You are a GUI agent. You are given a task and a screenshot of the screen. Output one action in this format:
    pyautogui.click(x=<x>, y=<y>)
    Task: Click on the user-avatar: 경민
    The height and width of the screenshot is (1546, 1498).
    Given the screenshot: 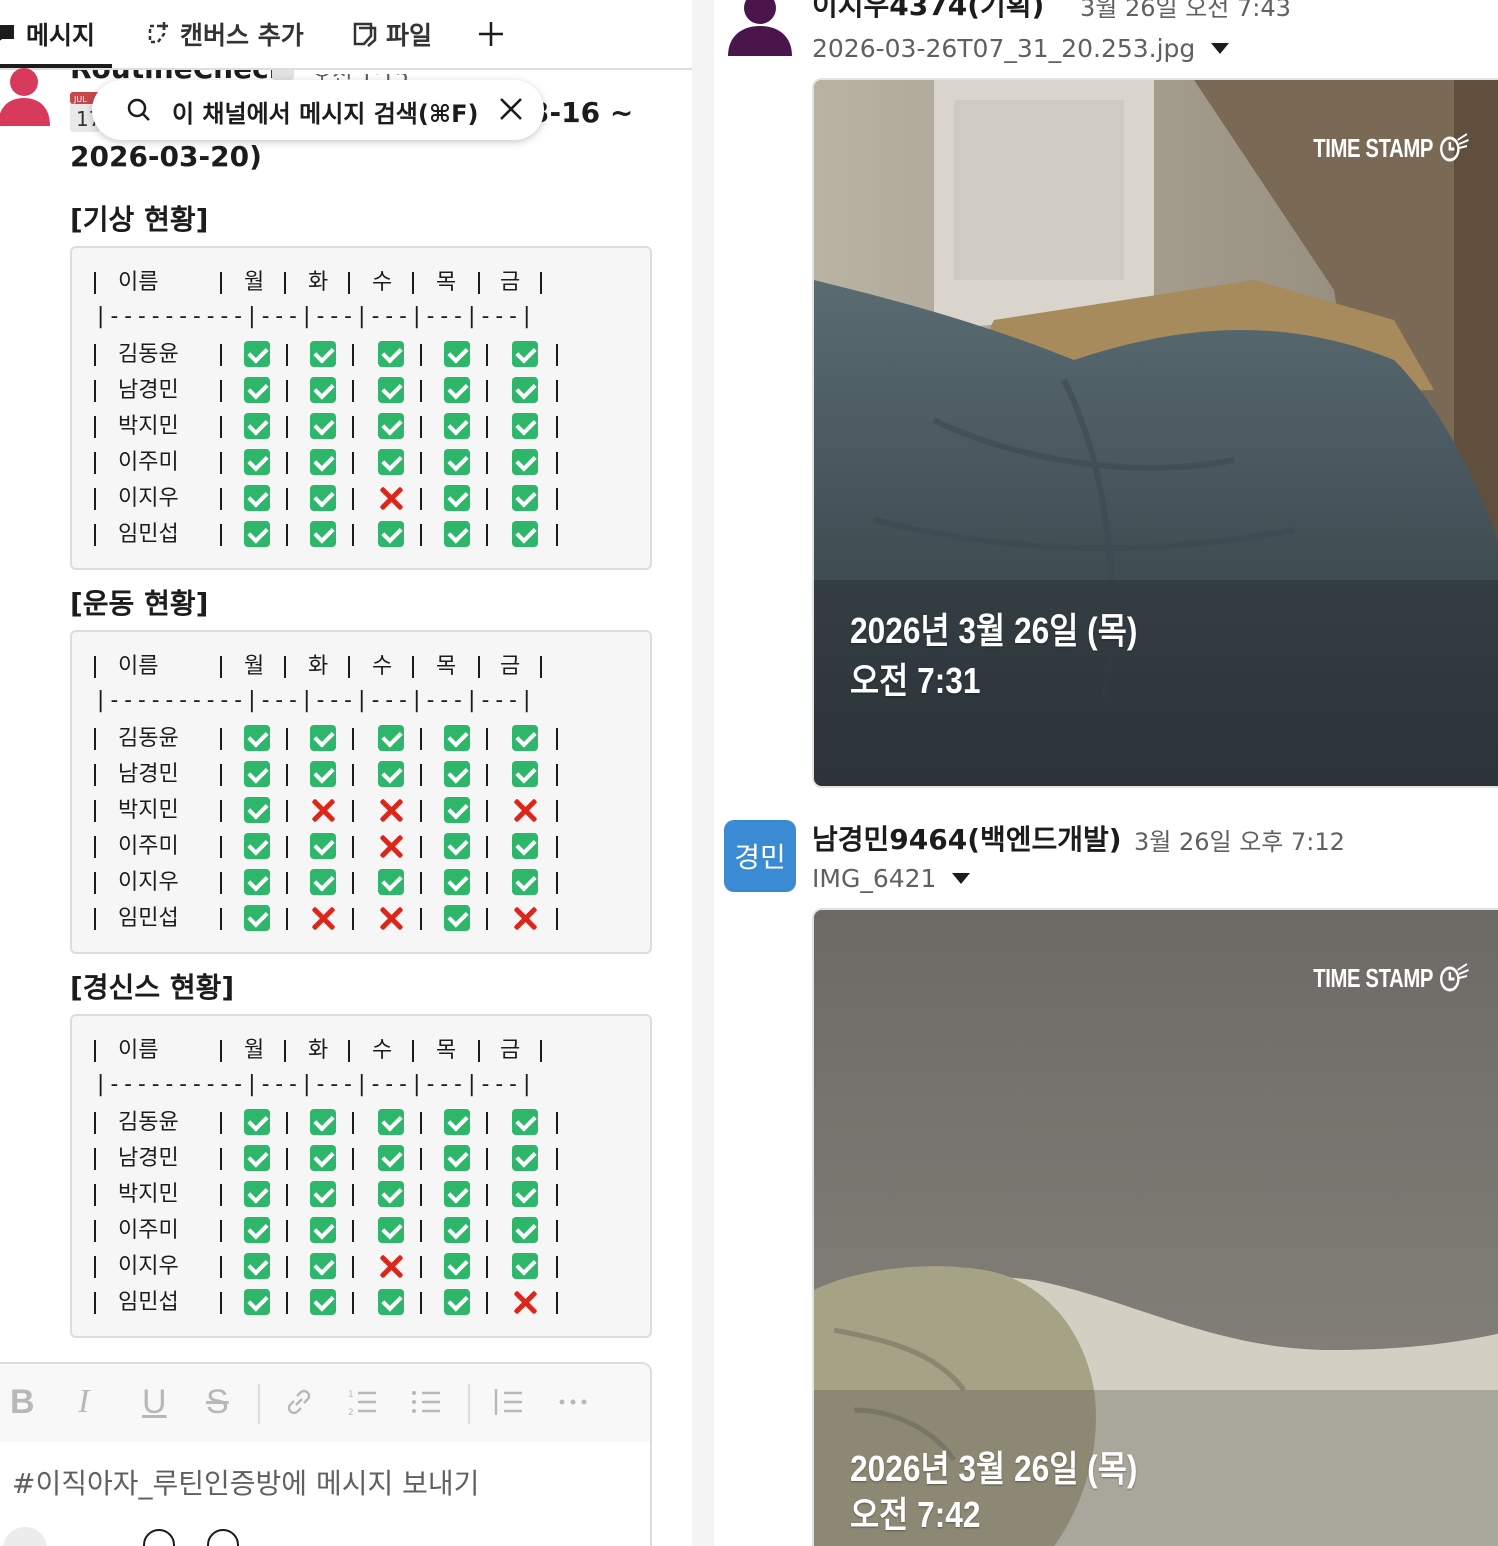 What is the action you would take?
    pyautogui.click(x=760, y=856)
    